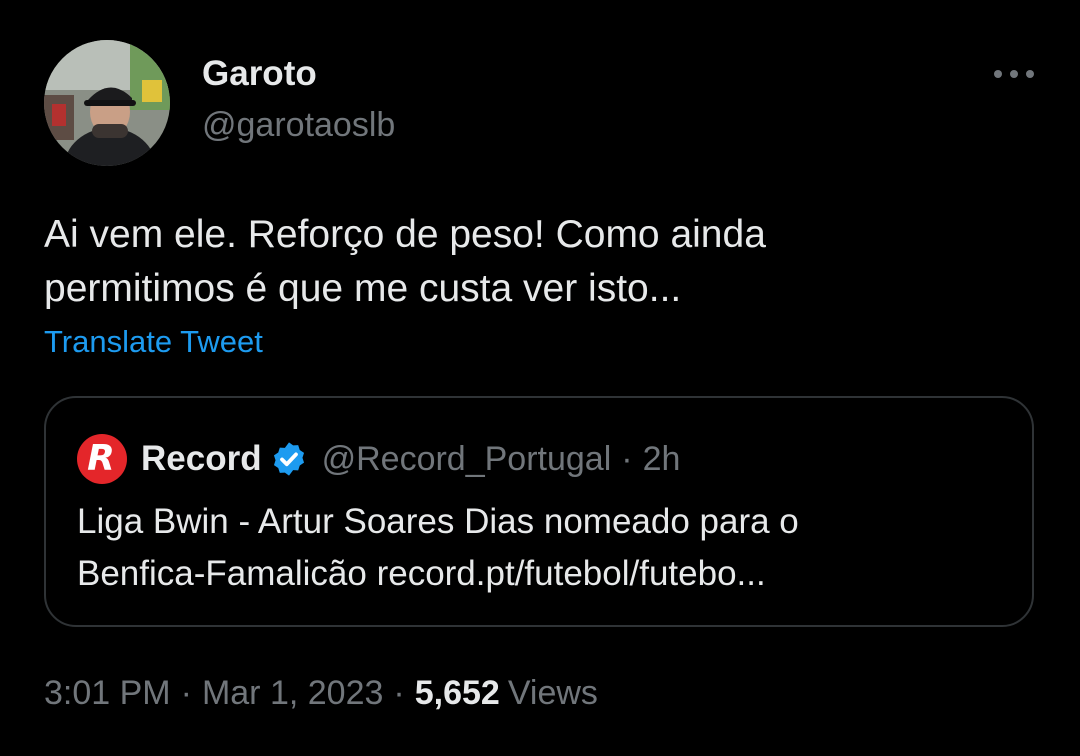 This screenshot has height=756, width=1080. What do you see at coordinates (288, 459) in the screenshot?
I see `verified-badge-icon` at bounding box center [288, 459].